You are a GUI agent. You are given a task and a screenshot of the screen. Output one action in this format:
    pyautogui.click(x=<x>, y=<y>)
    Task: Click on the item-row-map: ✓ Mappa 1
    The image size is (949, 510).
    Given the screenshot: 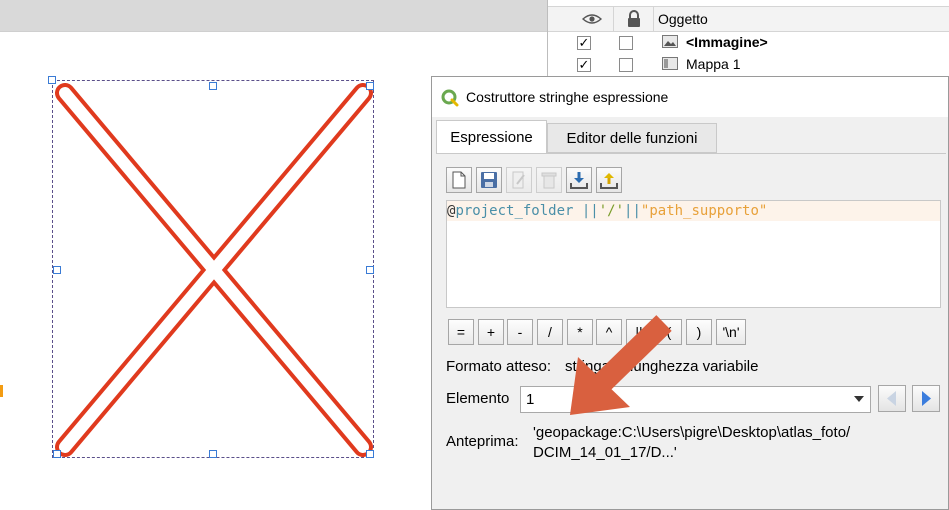 What is the action you would take?
    pyautogui.click(x=748, y=65)
    